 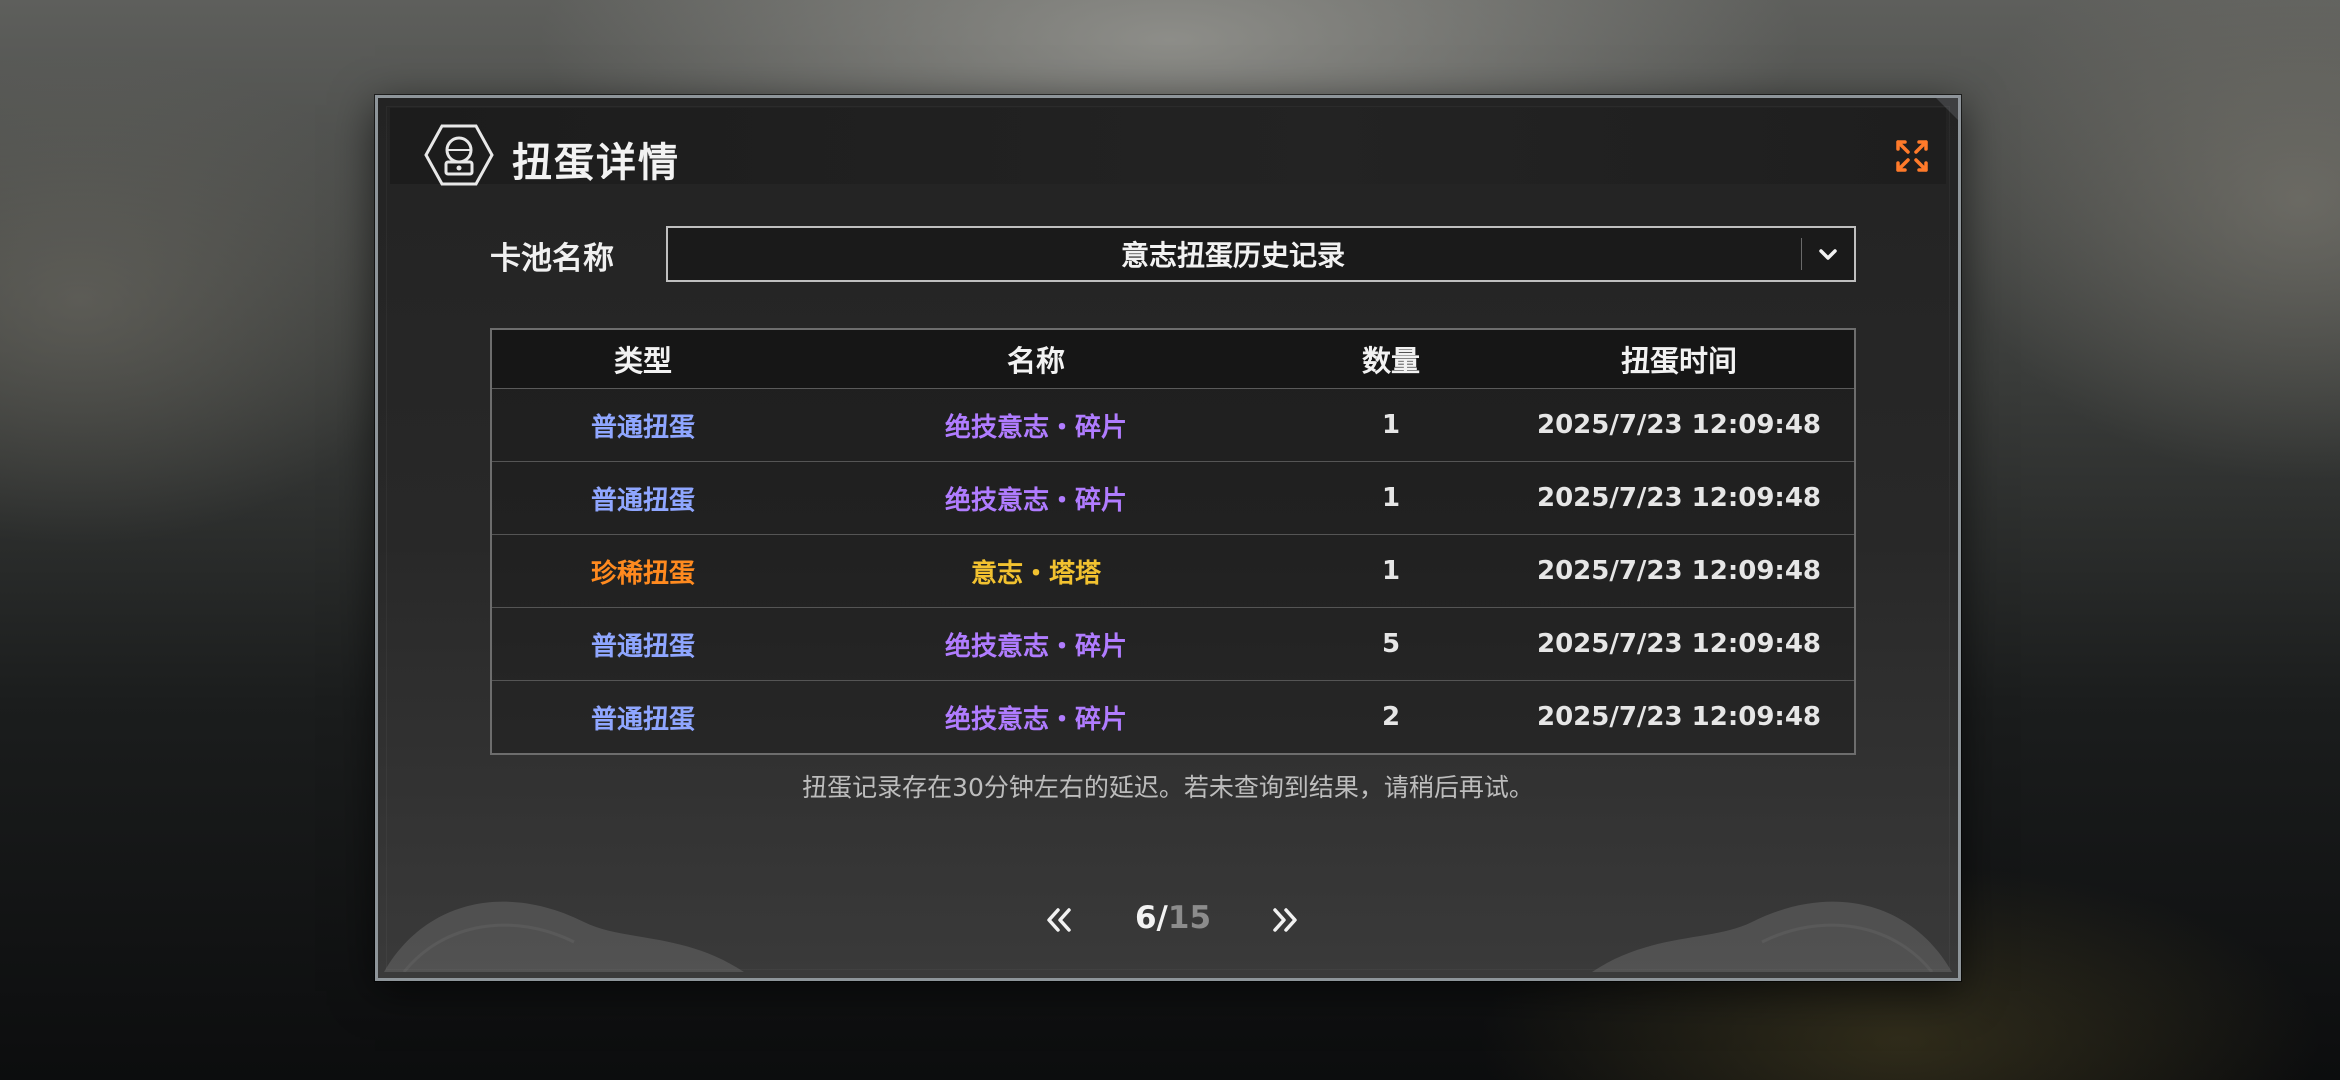 I want to click on gacha-machine-icon, so click(x=459, y=155).